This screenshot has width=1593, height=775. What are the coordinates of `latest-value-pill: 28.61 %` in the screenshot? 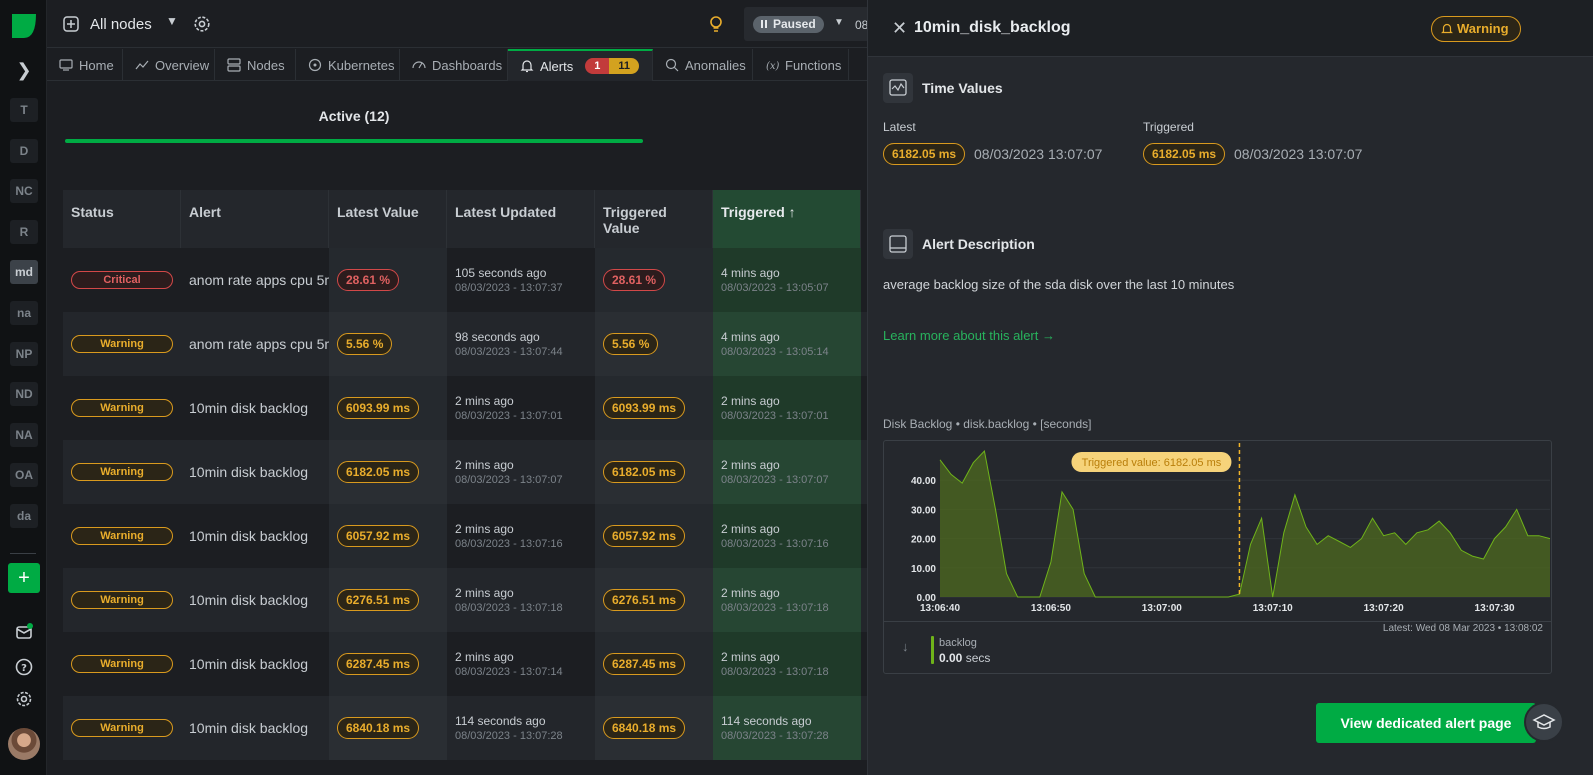 It's located at (368, 280).